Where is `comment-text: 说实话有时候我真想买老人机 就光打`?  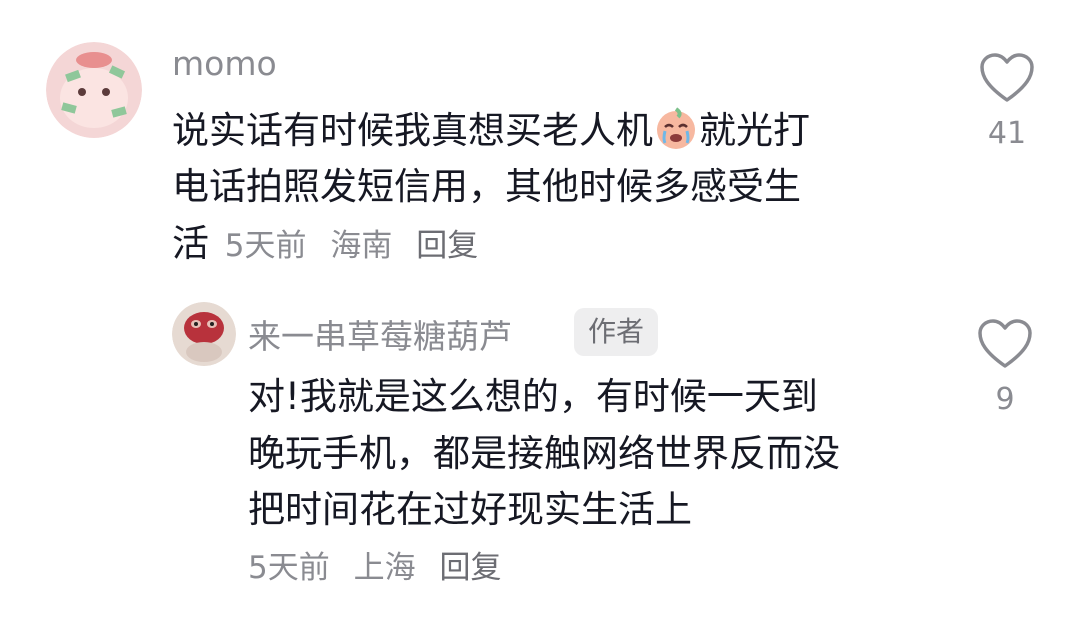
comment-text: 说实话有时候我真想买老人机 就光打 is located at coordinates (491, 131).